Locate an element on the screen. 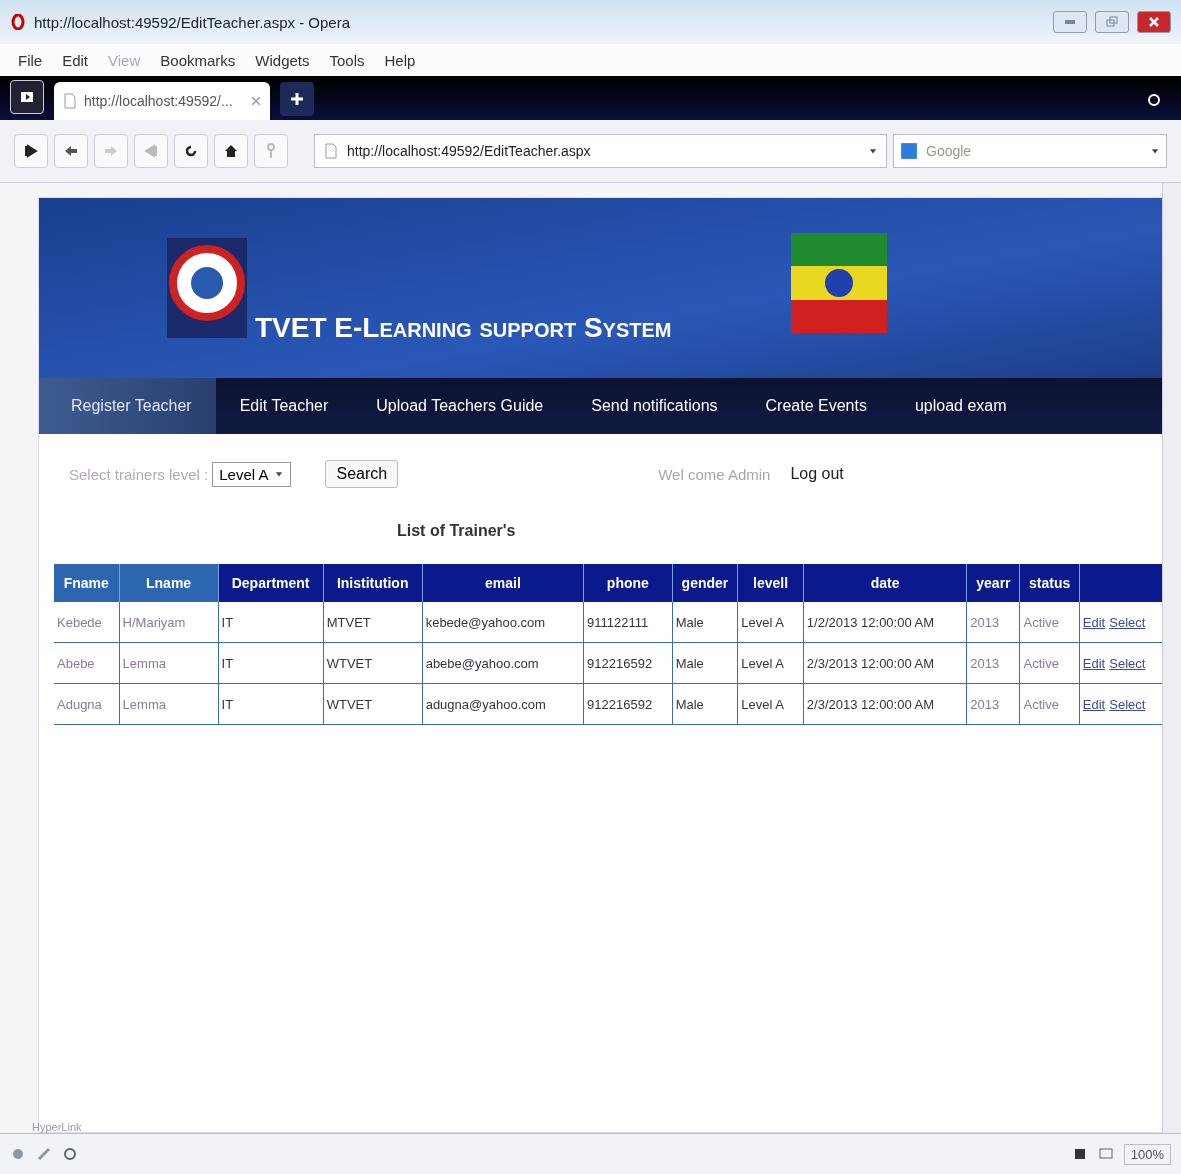  minimize-icon is located at coordinates (1070, 22).